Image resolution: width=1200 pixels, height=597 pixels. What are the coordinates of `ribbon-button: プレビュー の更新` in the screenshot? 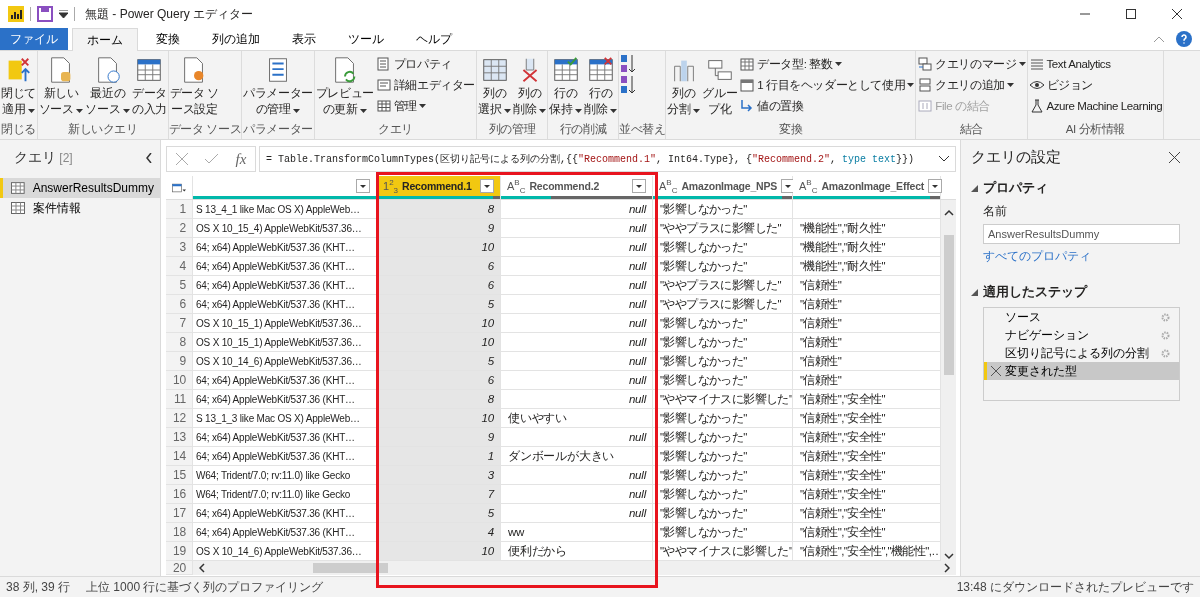 It's located at (344, 86).